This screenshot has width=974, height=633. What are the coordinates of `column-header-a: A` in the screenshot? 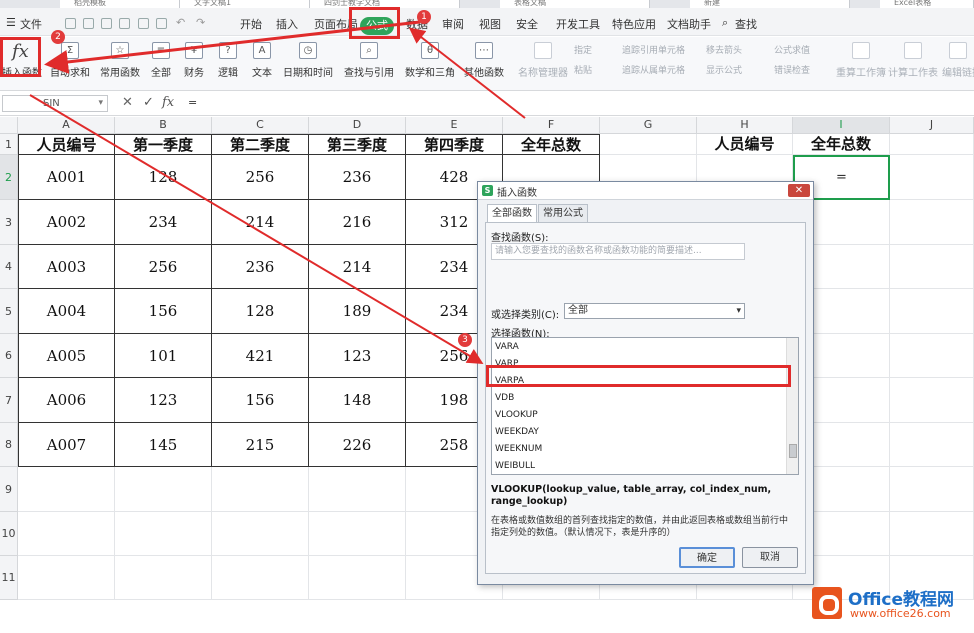 It's located at (66, 125).